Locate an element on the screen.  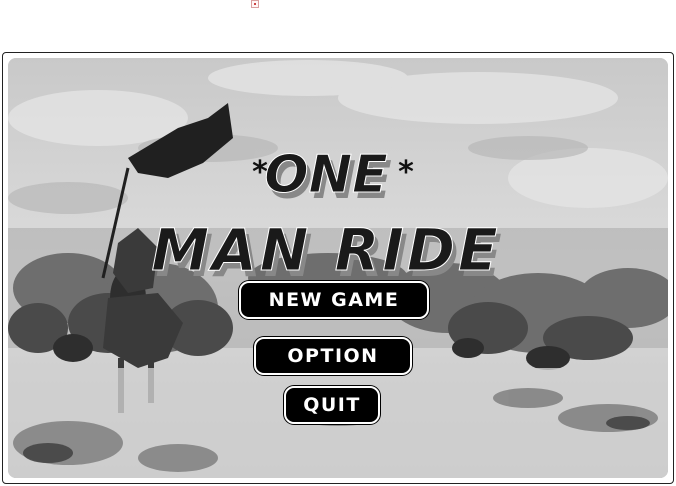
broken-image-icon is located at coordinates (255, 4).